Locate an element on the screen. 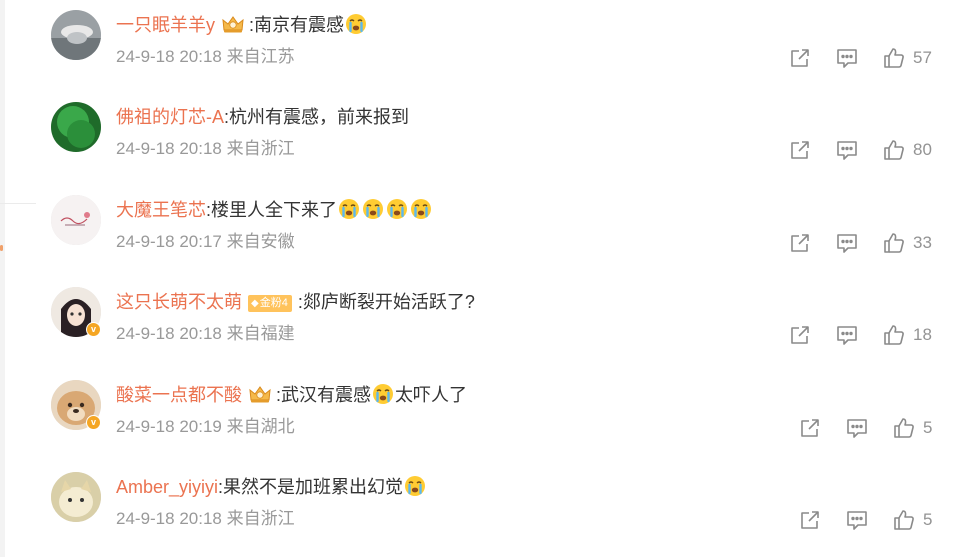  fans-badge: ◆金粉4 is located at coordinates (270, 303).